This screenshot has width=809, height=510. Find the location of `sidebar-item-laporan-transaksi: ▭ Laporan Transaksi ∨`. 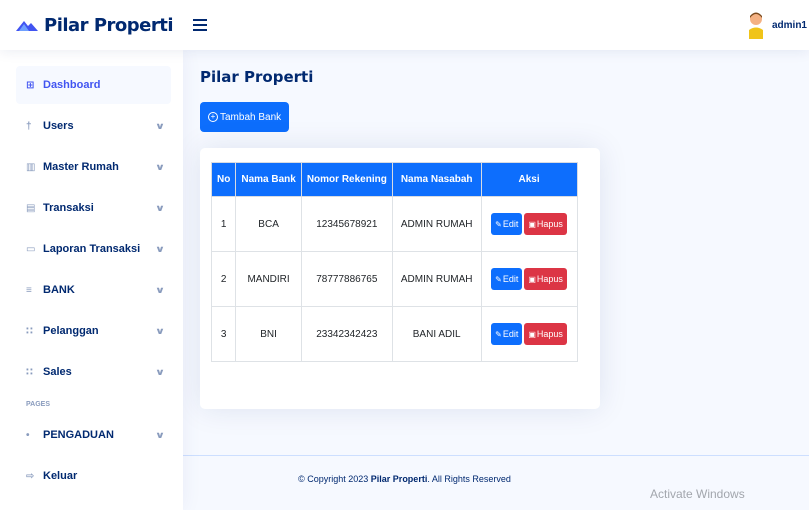

sidebar-item-laporan-transaksi: ▭ Laporan Transaksi ∨ is located at coordinates (93, 249).